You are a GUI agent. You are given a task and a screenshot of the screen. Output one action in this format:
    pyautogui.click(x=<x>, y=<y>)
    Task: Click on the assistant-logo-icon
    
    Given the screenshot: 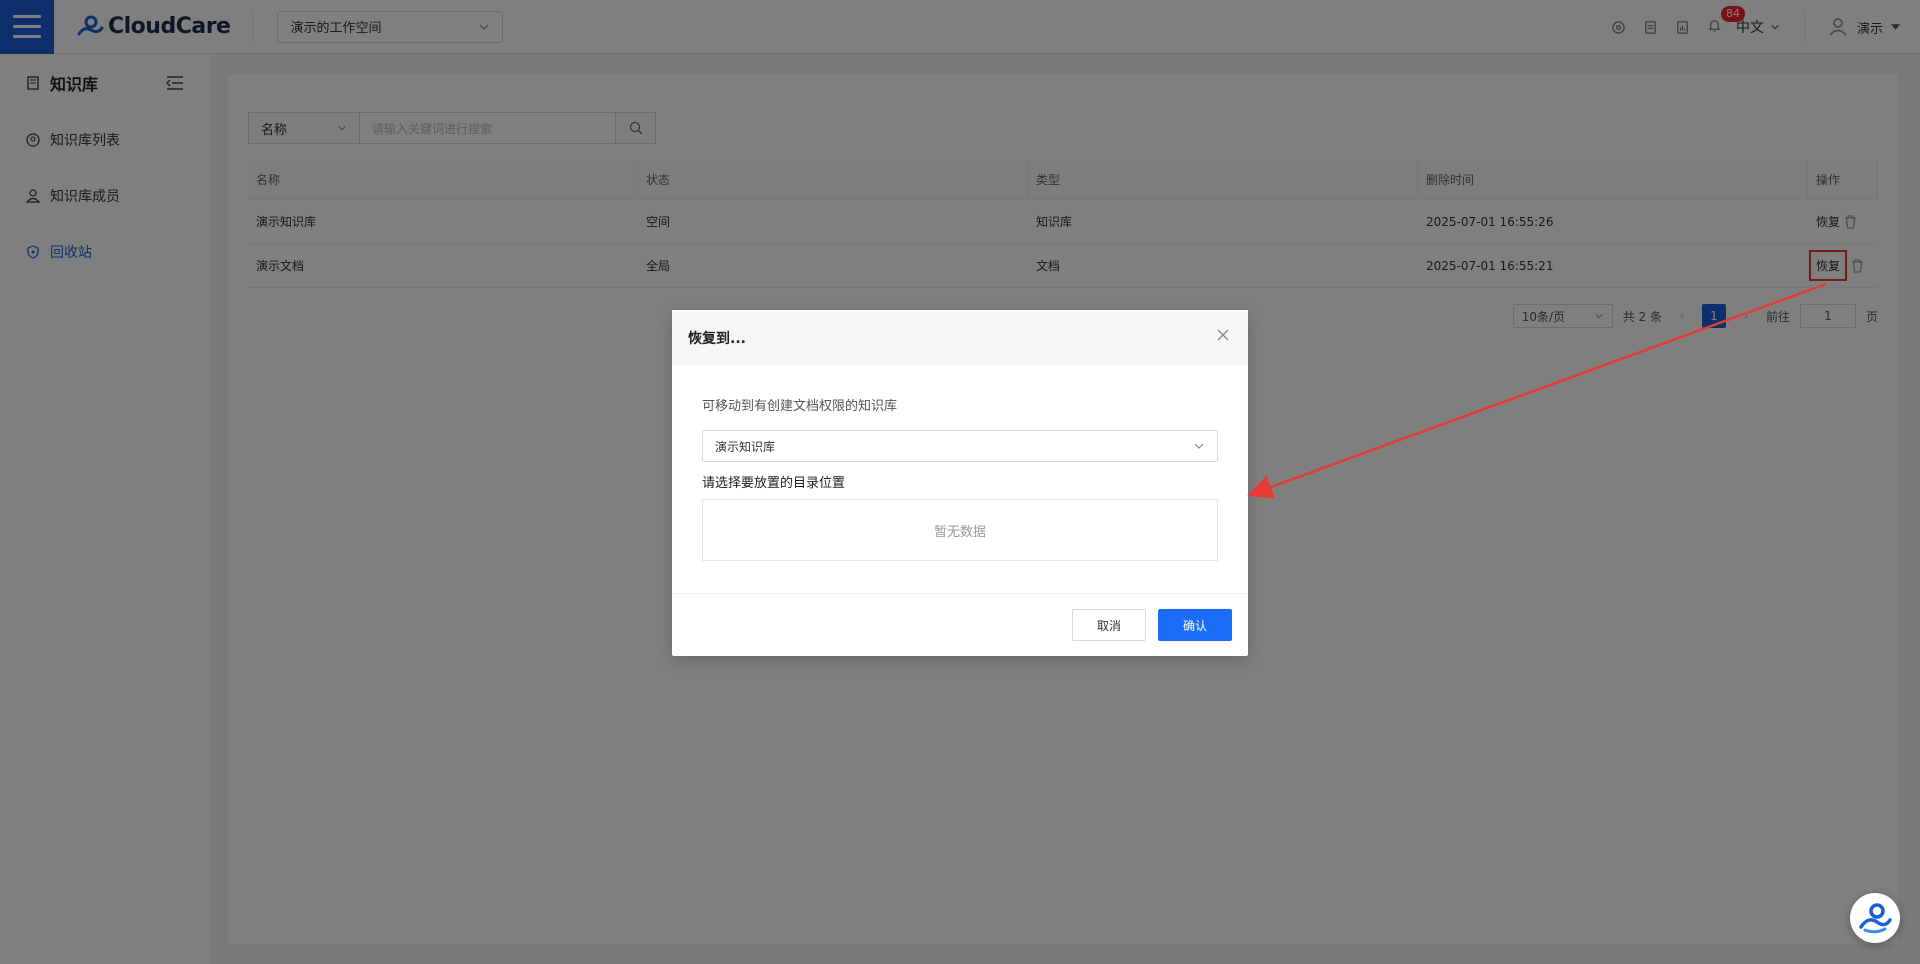 What is the action you would take?
    pyautogui.click(x=1875, y=918)
    